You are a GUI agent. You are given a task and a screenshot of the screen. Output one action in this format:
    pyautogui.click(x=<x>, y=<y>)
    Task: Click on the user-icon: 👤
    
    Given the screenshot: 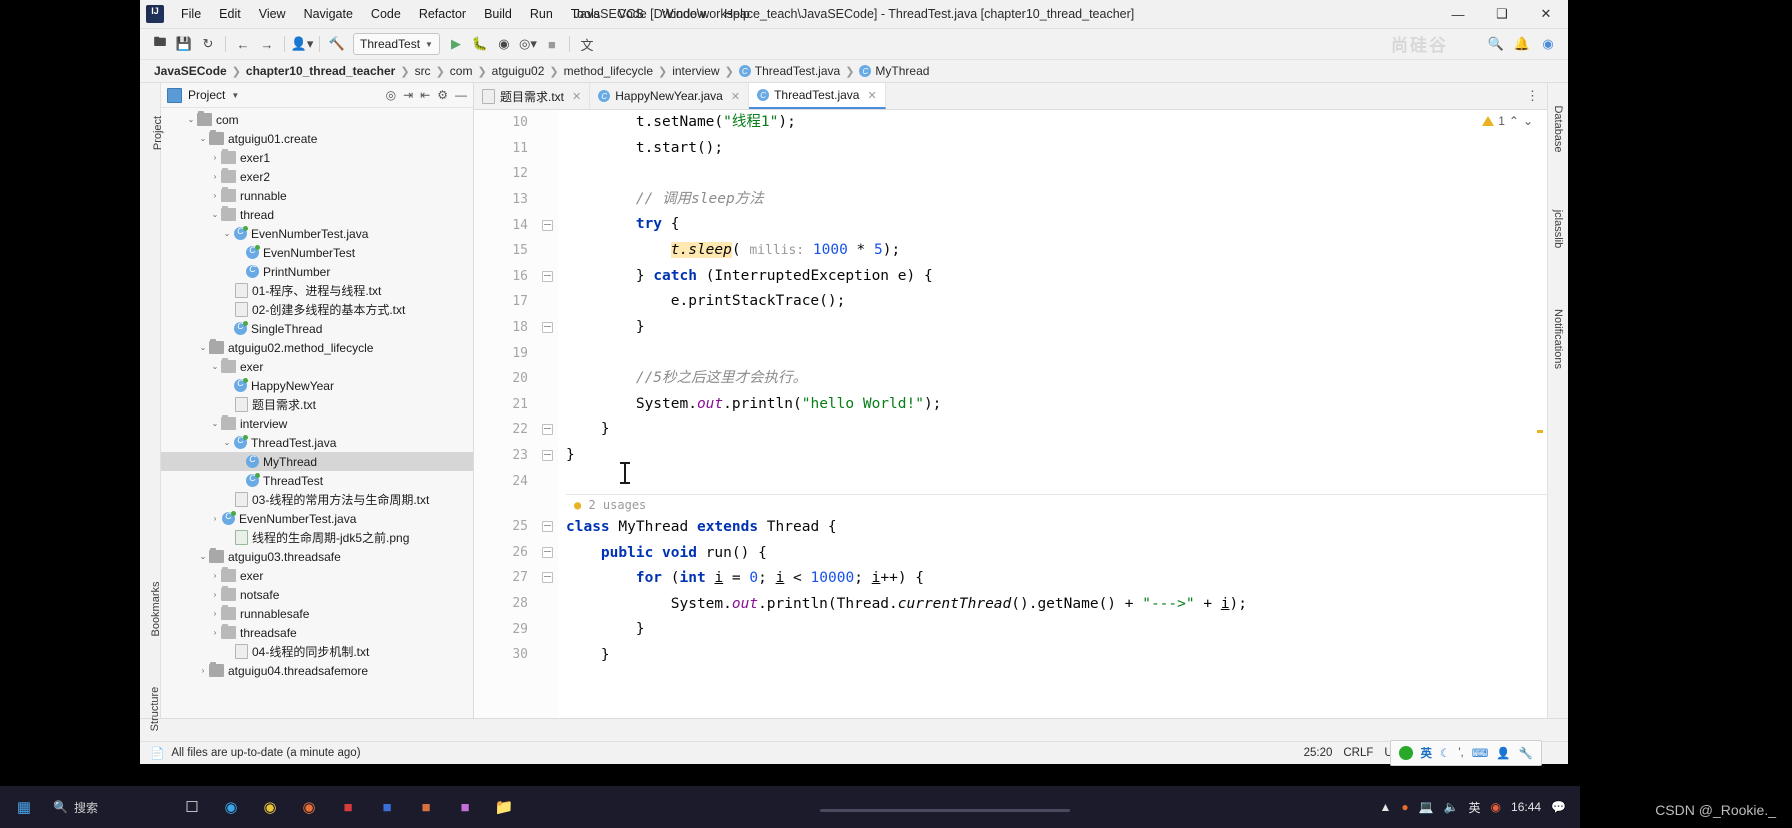 What is the action you would take?
    pyautogui.click(x=1503, y=753)
    